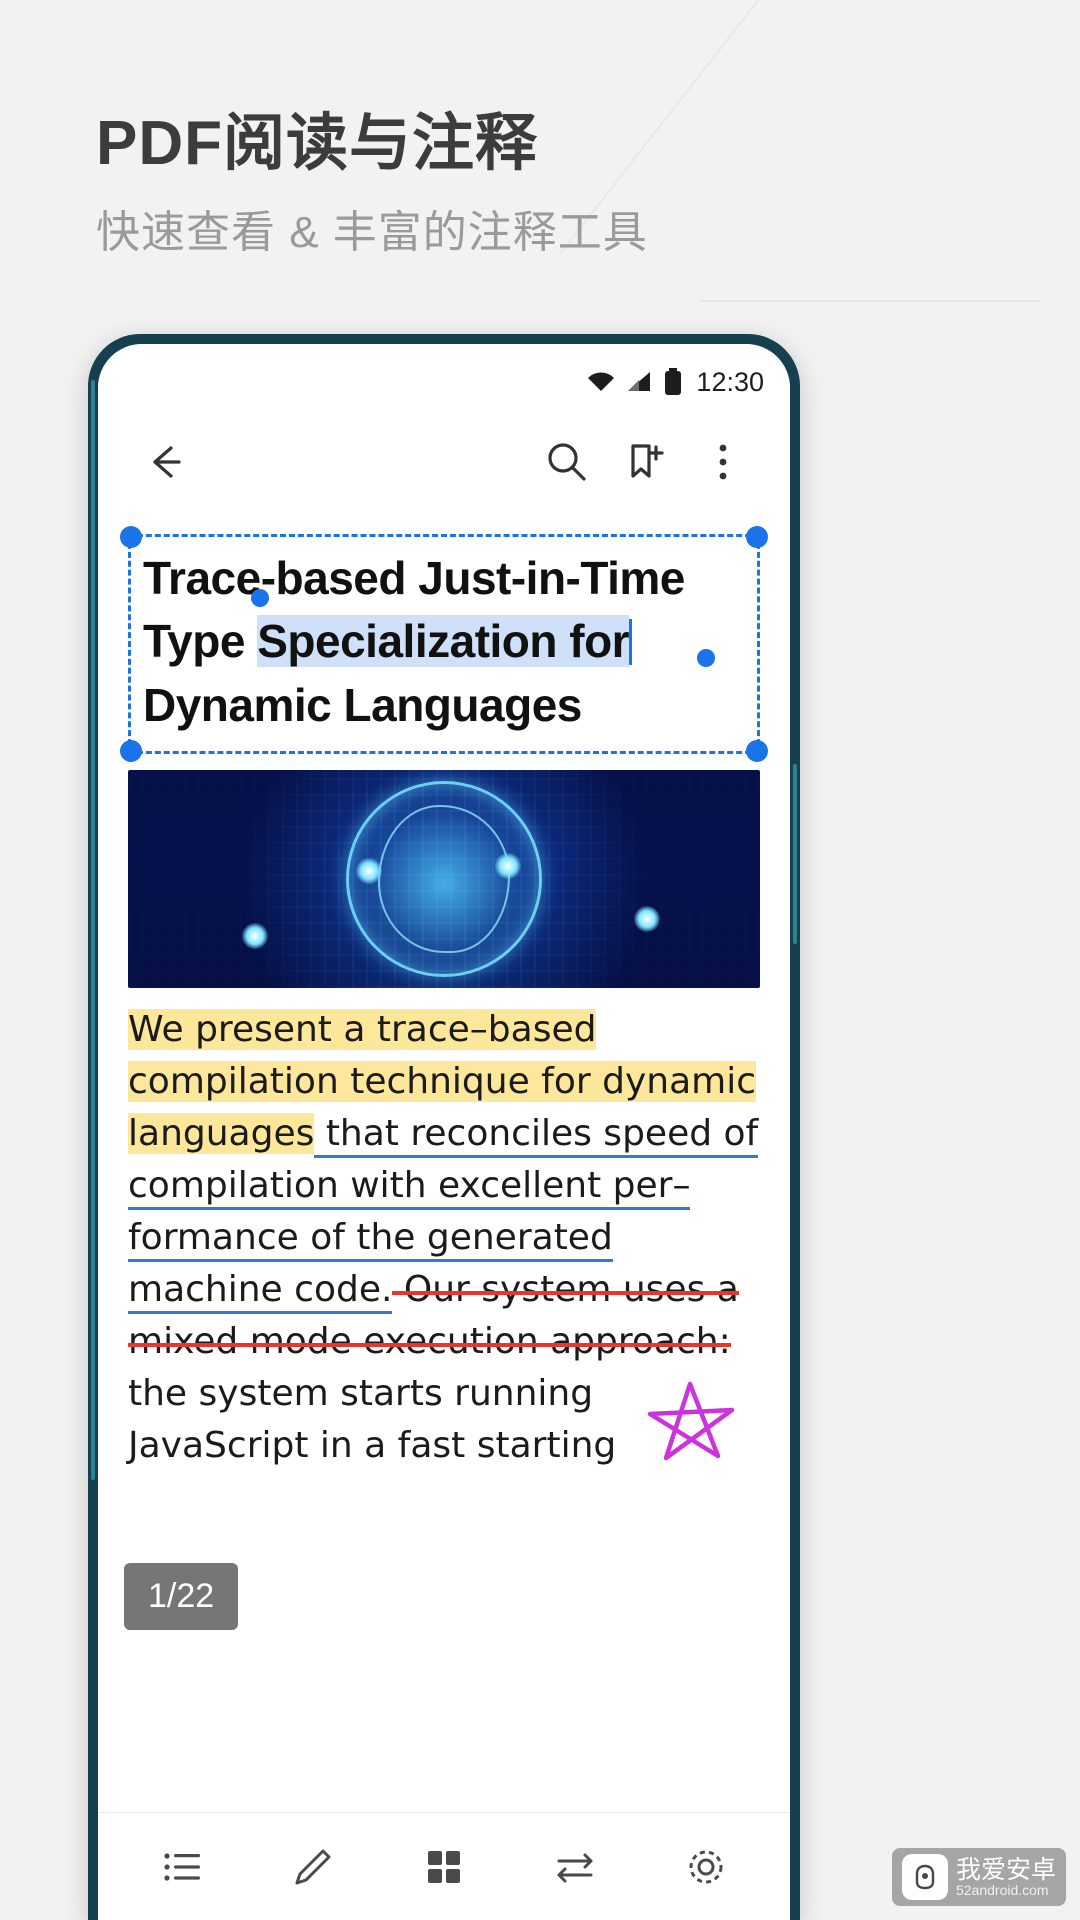 The width and height of the screenshot is (1080, 1920). I want to click on body-line-7: mixed mode execution approach:, so click(429, 1342).